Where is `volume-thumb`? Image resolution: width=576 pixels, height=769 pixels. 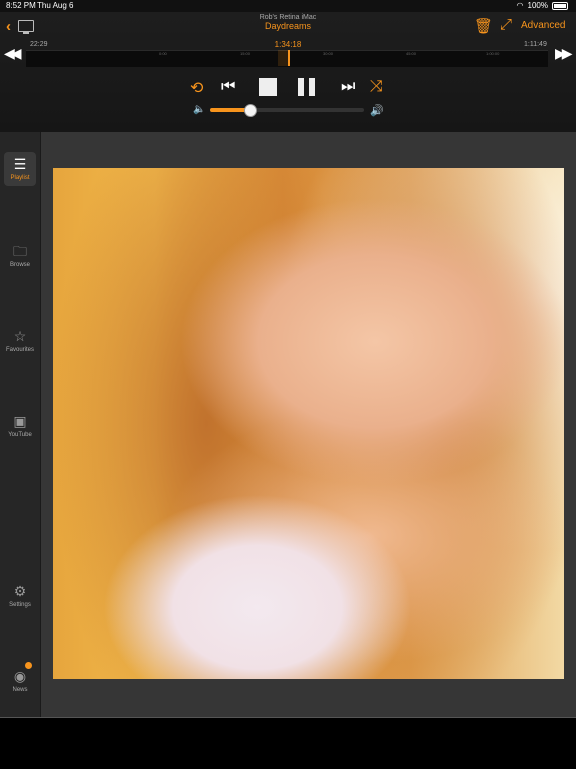
volume-thumb is located at coordinates (251, 110).